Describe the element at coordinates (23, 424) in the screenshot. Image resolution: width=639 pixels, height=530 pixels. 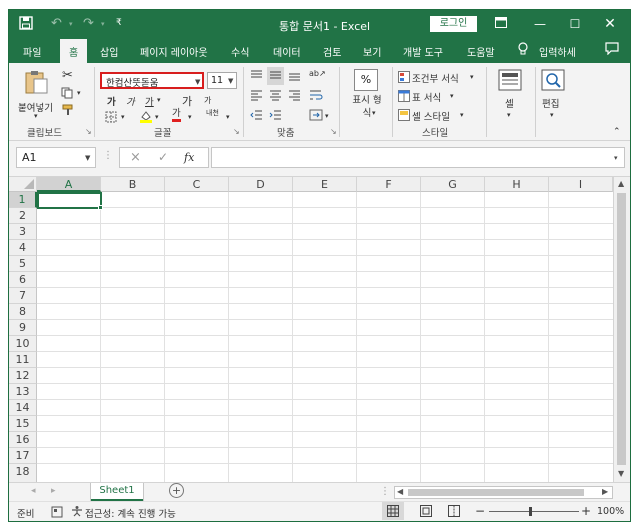
I see `row-header-15: 15` at that location.